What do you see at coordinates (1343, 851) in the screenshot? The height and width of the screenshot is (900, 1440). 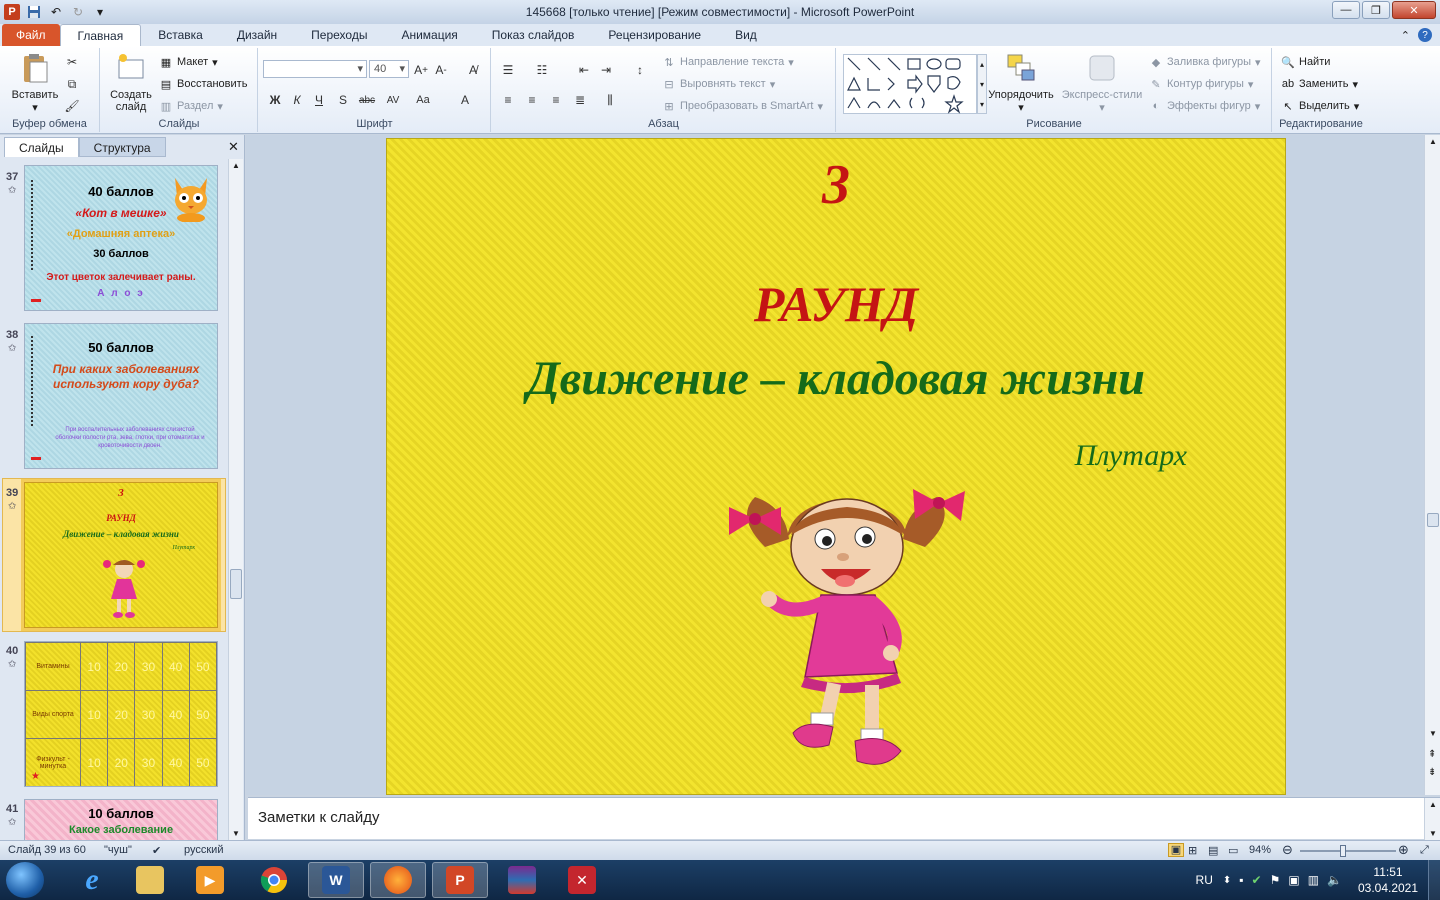 I see `zoom-slider-thumb` at bounding box center [1343, 851].